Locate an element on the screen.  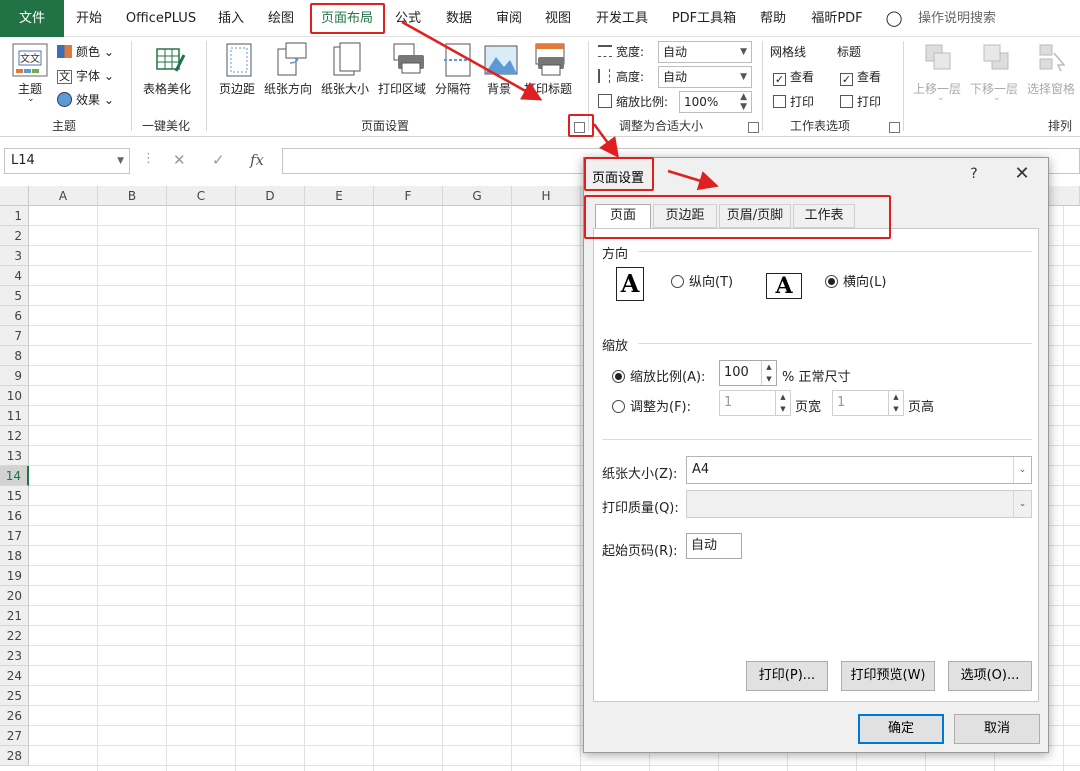
annotation-arrows is located at coordinates (560, 105).